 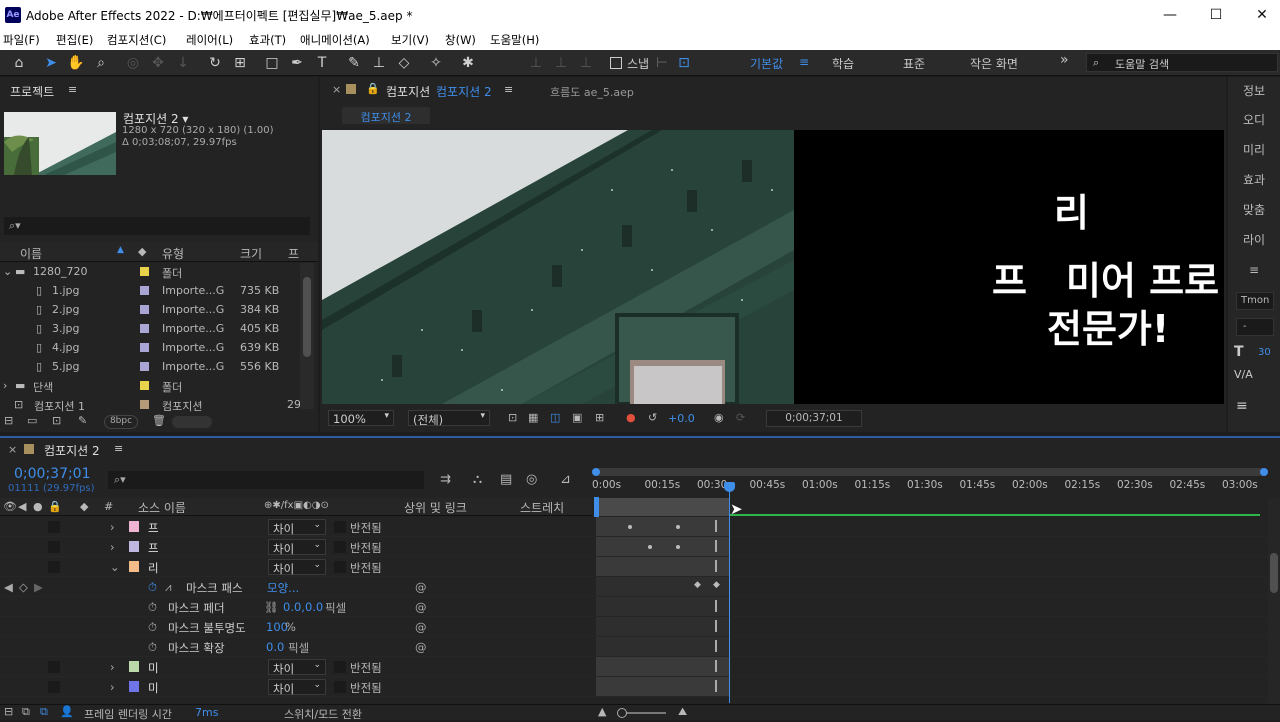 I want to click on project-item: ⊡ 컴포지션 1 컴포지션 29, so click(x=155, y=403).